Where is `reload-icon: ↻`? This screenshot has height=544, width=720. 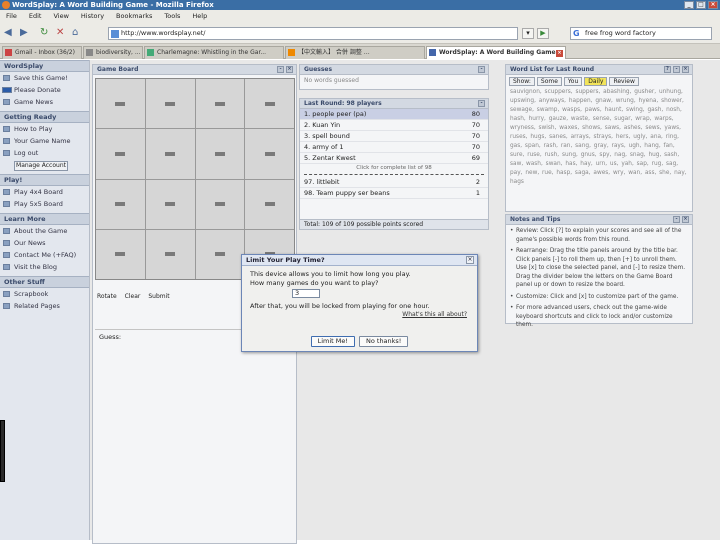 reload-icon: ↻ is located at coordinates (44, 33).